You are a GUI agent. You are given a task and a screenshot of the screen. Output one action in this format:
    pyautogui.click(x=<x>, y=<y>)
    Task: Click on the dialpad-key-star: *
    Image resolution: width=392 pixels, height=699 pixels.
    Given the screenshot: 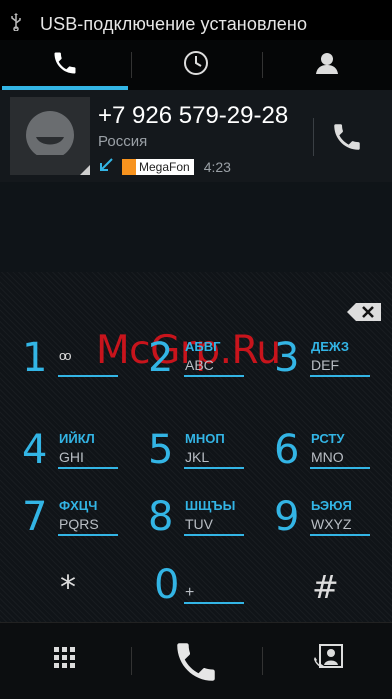 What is the action you would take?
    pyautogui.click(x=72, y=595)
    